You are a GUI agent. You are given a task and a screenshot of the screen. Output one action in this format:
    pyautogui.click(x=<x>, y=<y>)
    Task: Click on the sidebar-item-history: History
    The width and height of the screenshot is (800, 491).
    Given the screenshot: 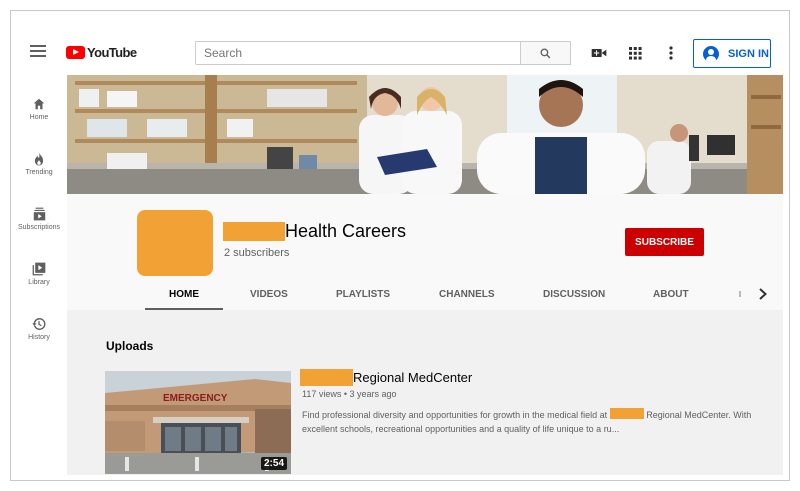 What is the action you would take?
    pyautogui.click(x=39, y=334)
    